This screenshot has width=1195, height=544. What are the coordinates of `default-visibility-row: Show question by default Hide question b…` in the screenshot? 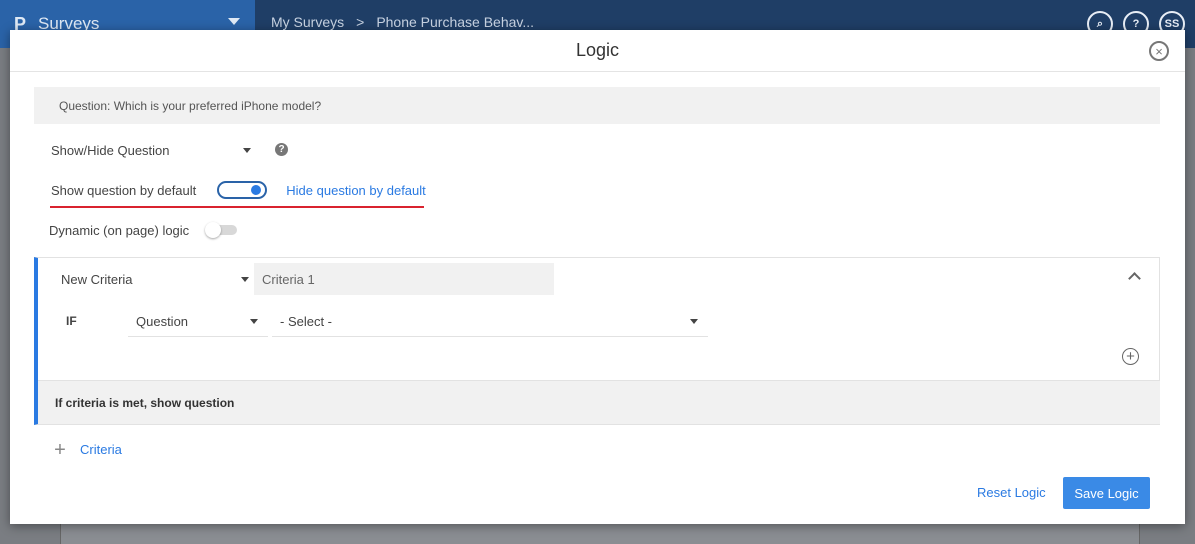 It's located at (238, 190).